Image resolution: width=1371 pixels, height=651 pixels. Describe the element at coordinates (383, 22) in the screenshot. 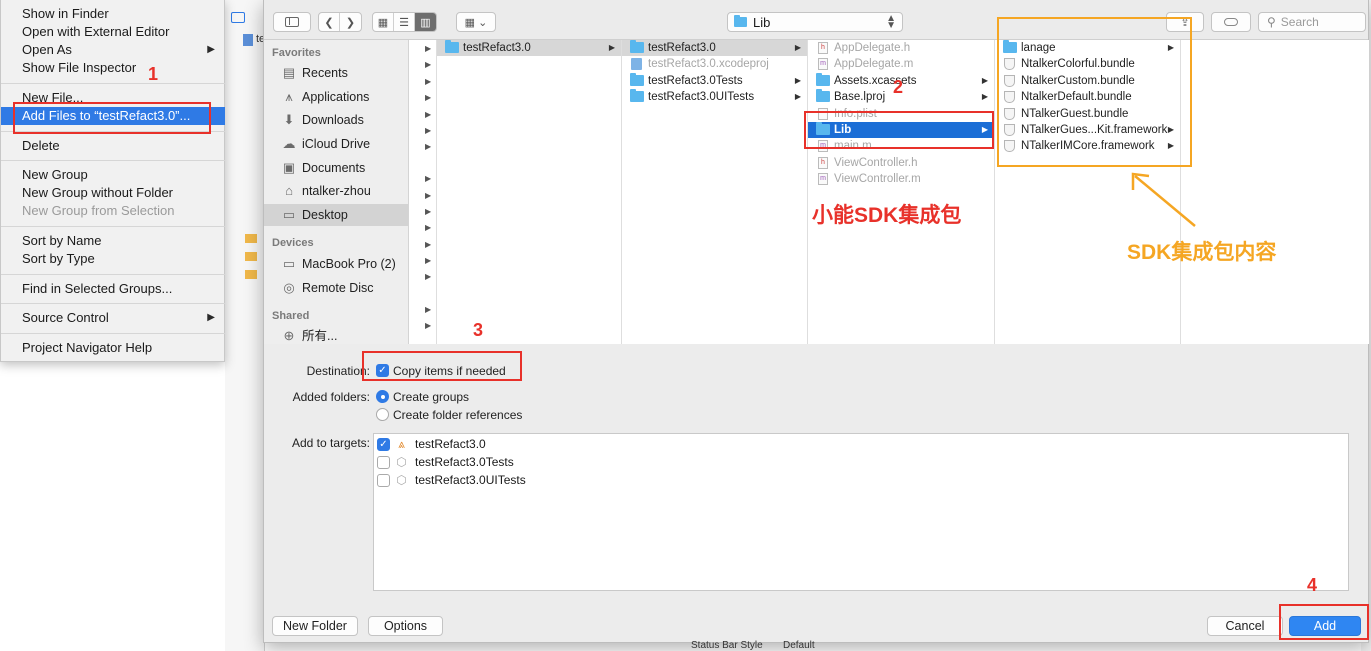

I see `icon-view-icon: ▦` at that location.